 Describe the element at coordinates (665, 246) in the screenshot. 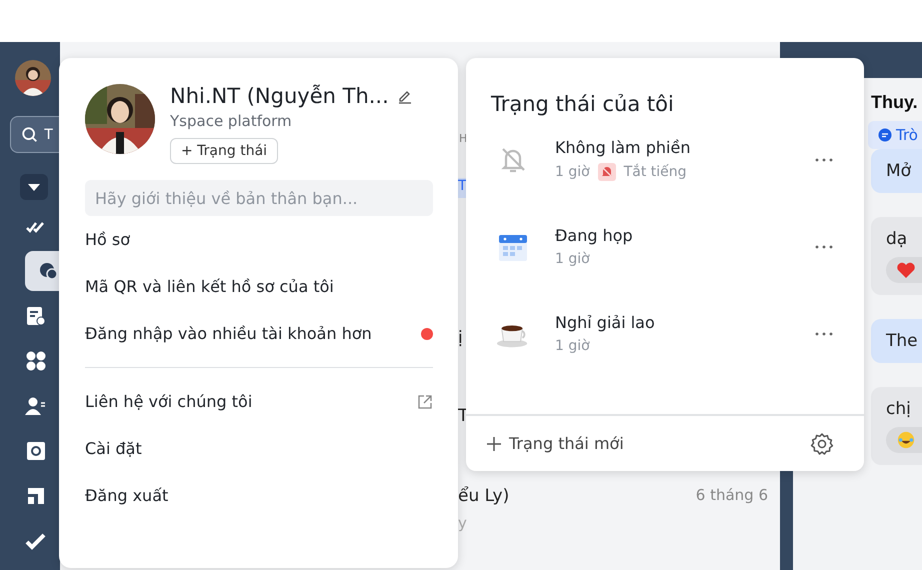

I see `status-item: Đang họp 1 giờ` at that location.